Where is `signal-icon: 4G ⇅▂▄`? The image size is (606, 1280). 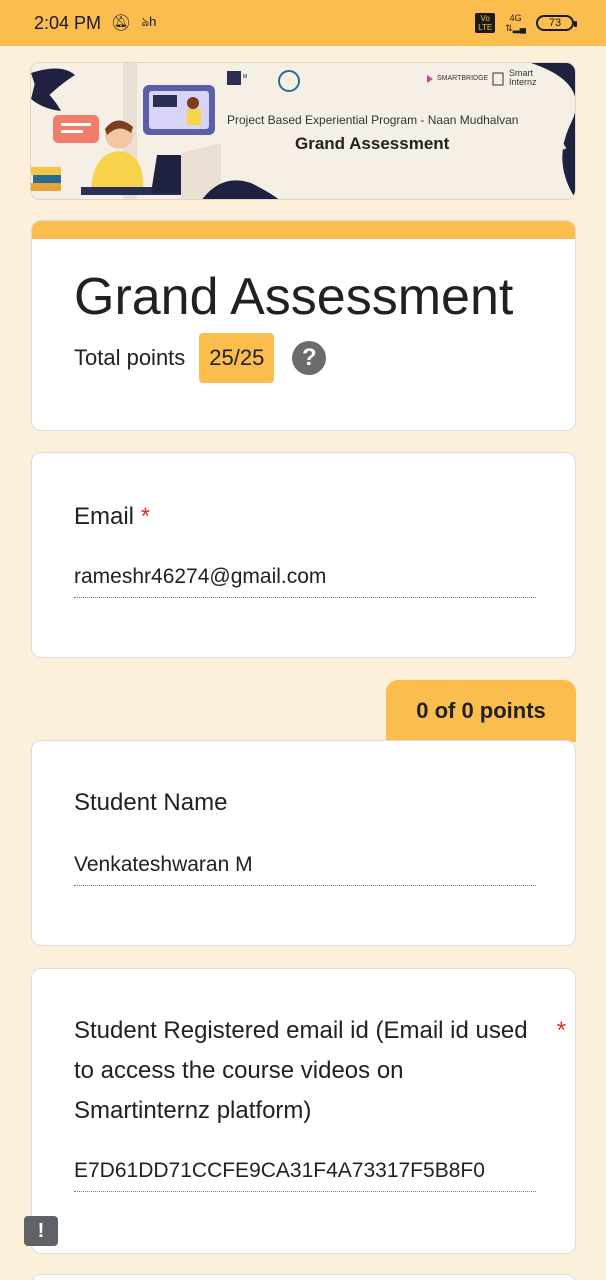 signal-icon: 4G ⇅▂▄ is located at coordinates (515, 23).